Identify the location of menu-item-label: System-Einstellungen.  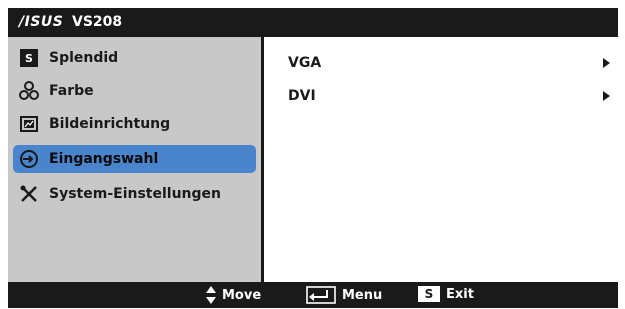
(135, 194).